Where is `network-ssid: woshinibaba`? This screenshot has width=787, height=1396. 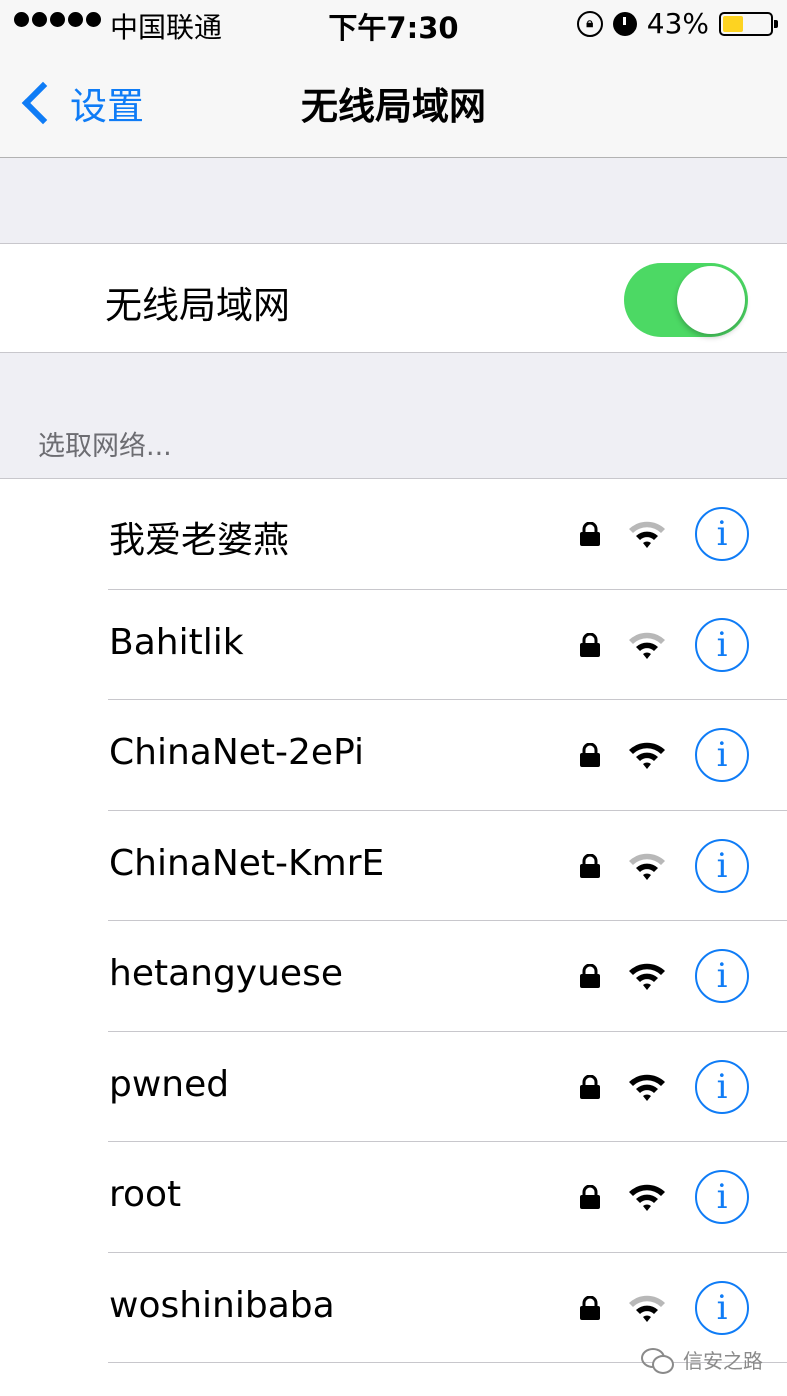
network-ssid: woshinibaba is located at coordinates (222, 1305).